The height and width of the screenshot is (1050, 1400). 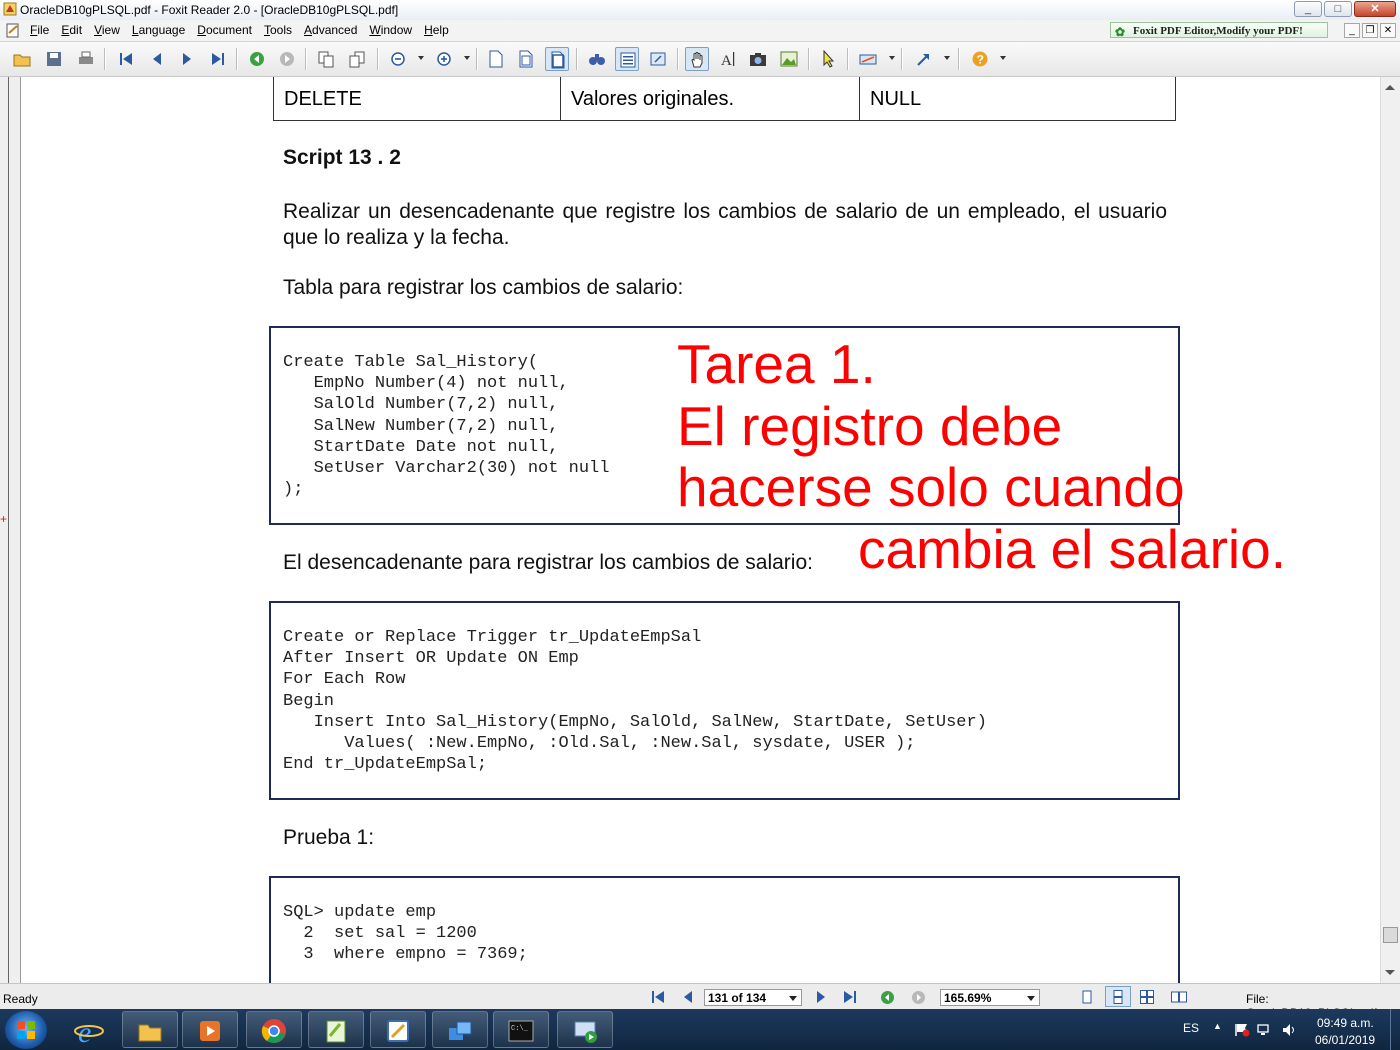 What do you see at coordinates (86, 59) in the screenshot?
I see `print-button` at bounding box center [86, 59].